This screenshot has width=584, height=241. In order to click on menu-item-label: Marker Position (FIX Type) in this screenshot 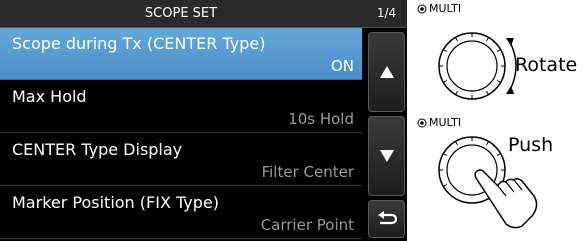, I will do `click(115, 202)`.